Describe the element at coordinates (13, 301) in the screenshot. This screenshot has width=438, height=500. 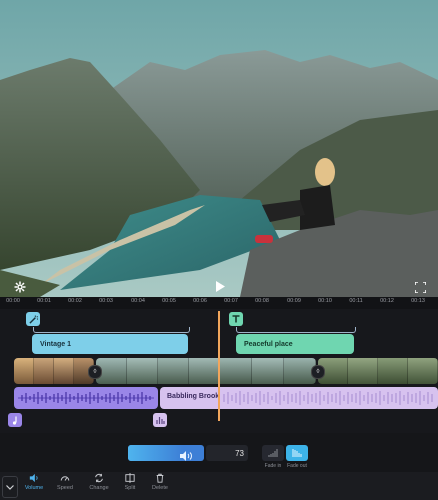
I see `ruler-tick: 00:00` at that location.